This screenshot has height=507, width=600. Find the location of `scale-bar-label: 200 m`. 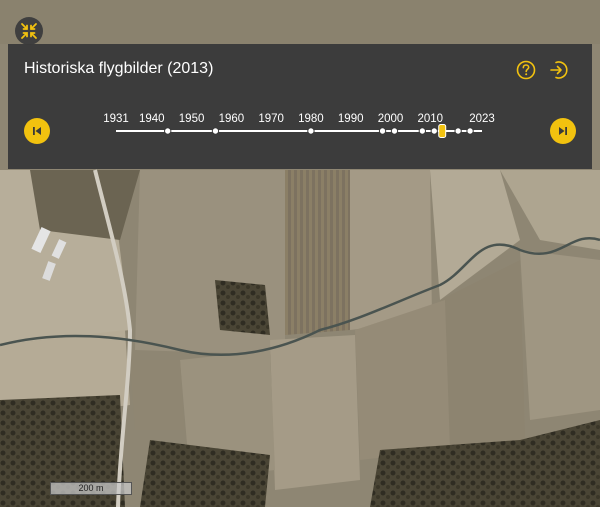

scale-bar-label: 200 m is located at coordinates (91, 488).